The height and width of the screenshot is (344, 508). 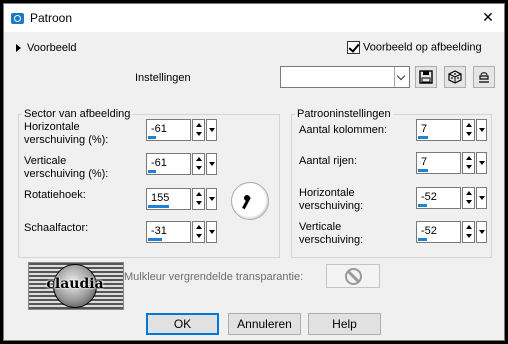 What do you see at coordinates (198, 199) in the screenshot?
I see `rotation-spin-buttons` at bounding box center [198, 199].